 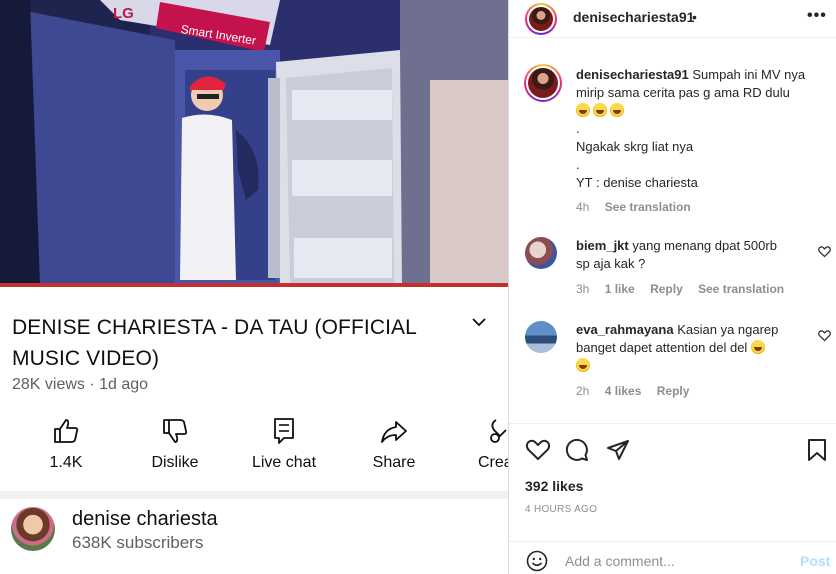 I want to click on post-header: denisechariesta91 • •••, so click(x=672, y=19).